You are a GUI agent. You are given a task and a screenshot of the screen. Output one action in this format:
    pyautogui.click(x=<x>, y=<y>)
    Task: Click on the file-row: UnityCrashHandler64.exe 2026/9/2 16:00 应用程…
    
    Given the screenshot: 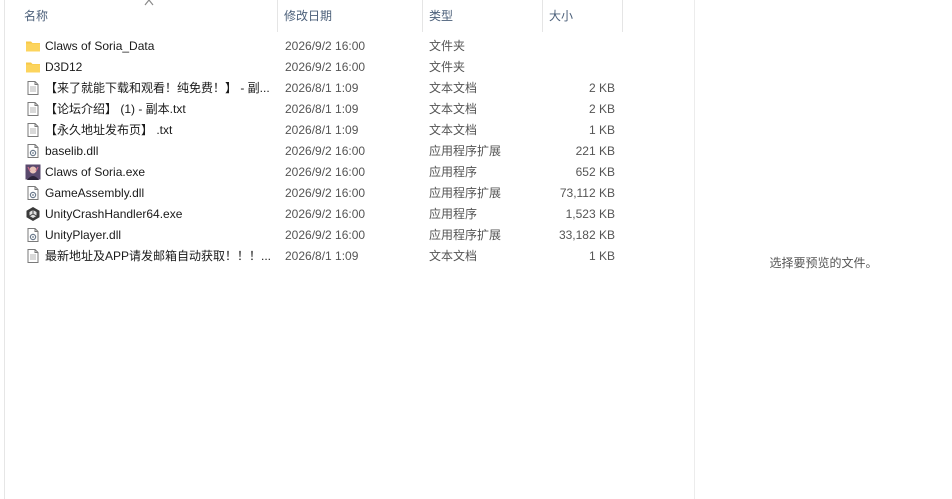 What is the action you would take?
    pyautogui.click(x=320, y=214)
    